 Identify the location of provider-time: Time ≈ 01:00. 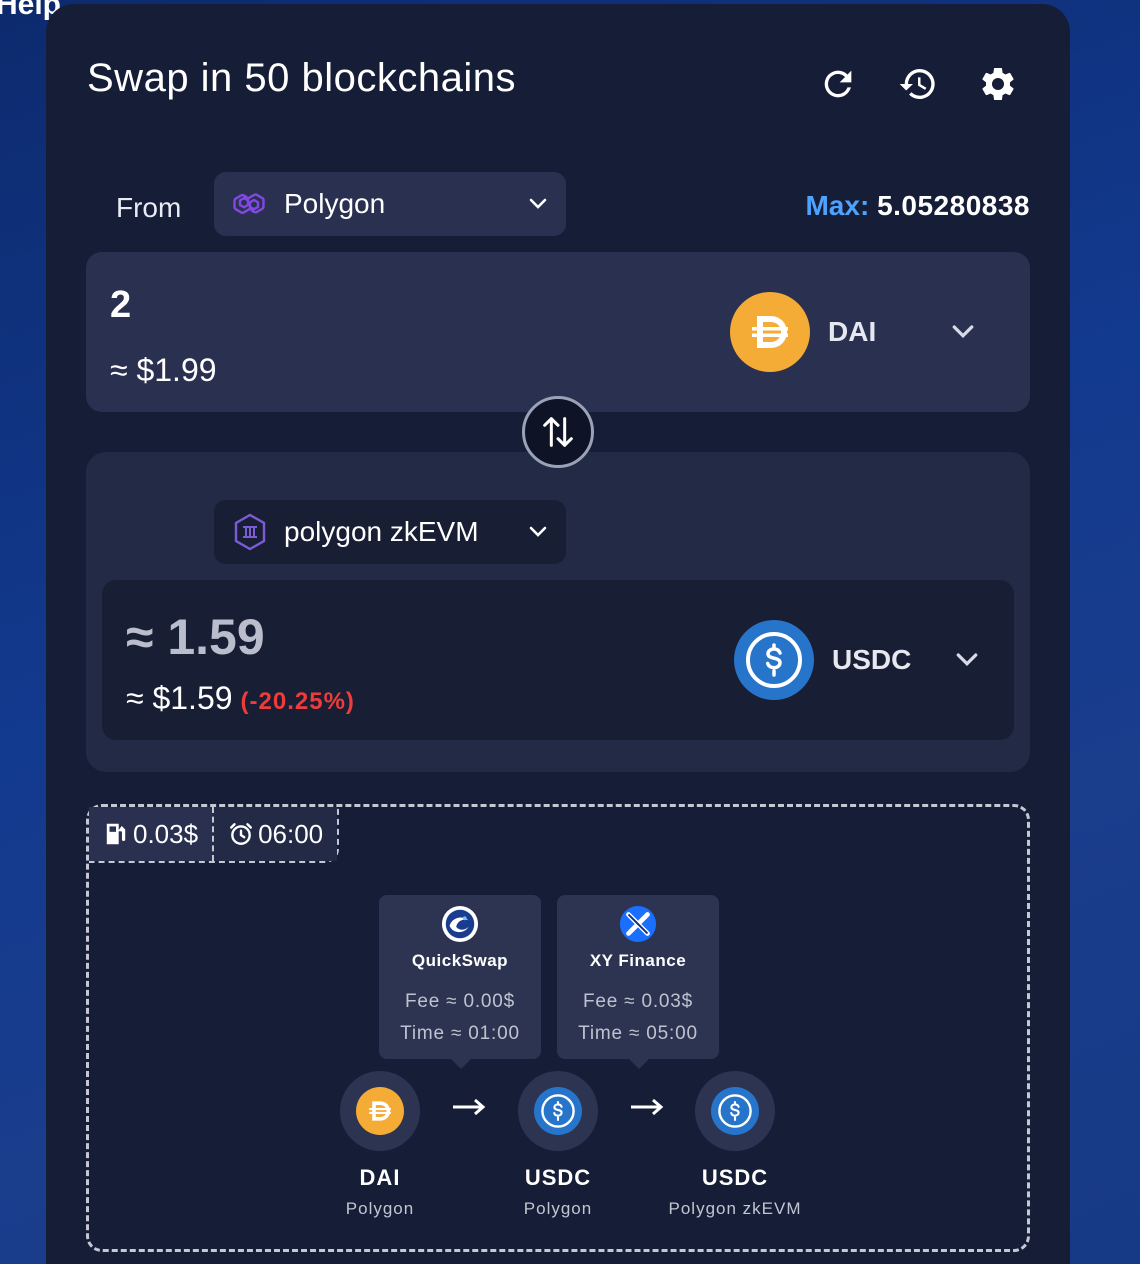
(460, 1033).